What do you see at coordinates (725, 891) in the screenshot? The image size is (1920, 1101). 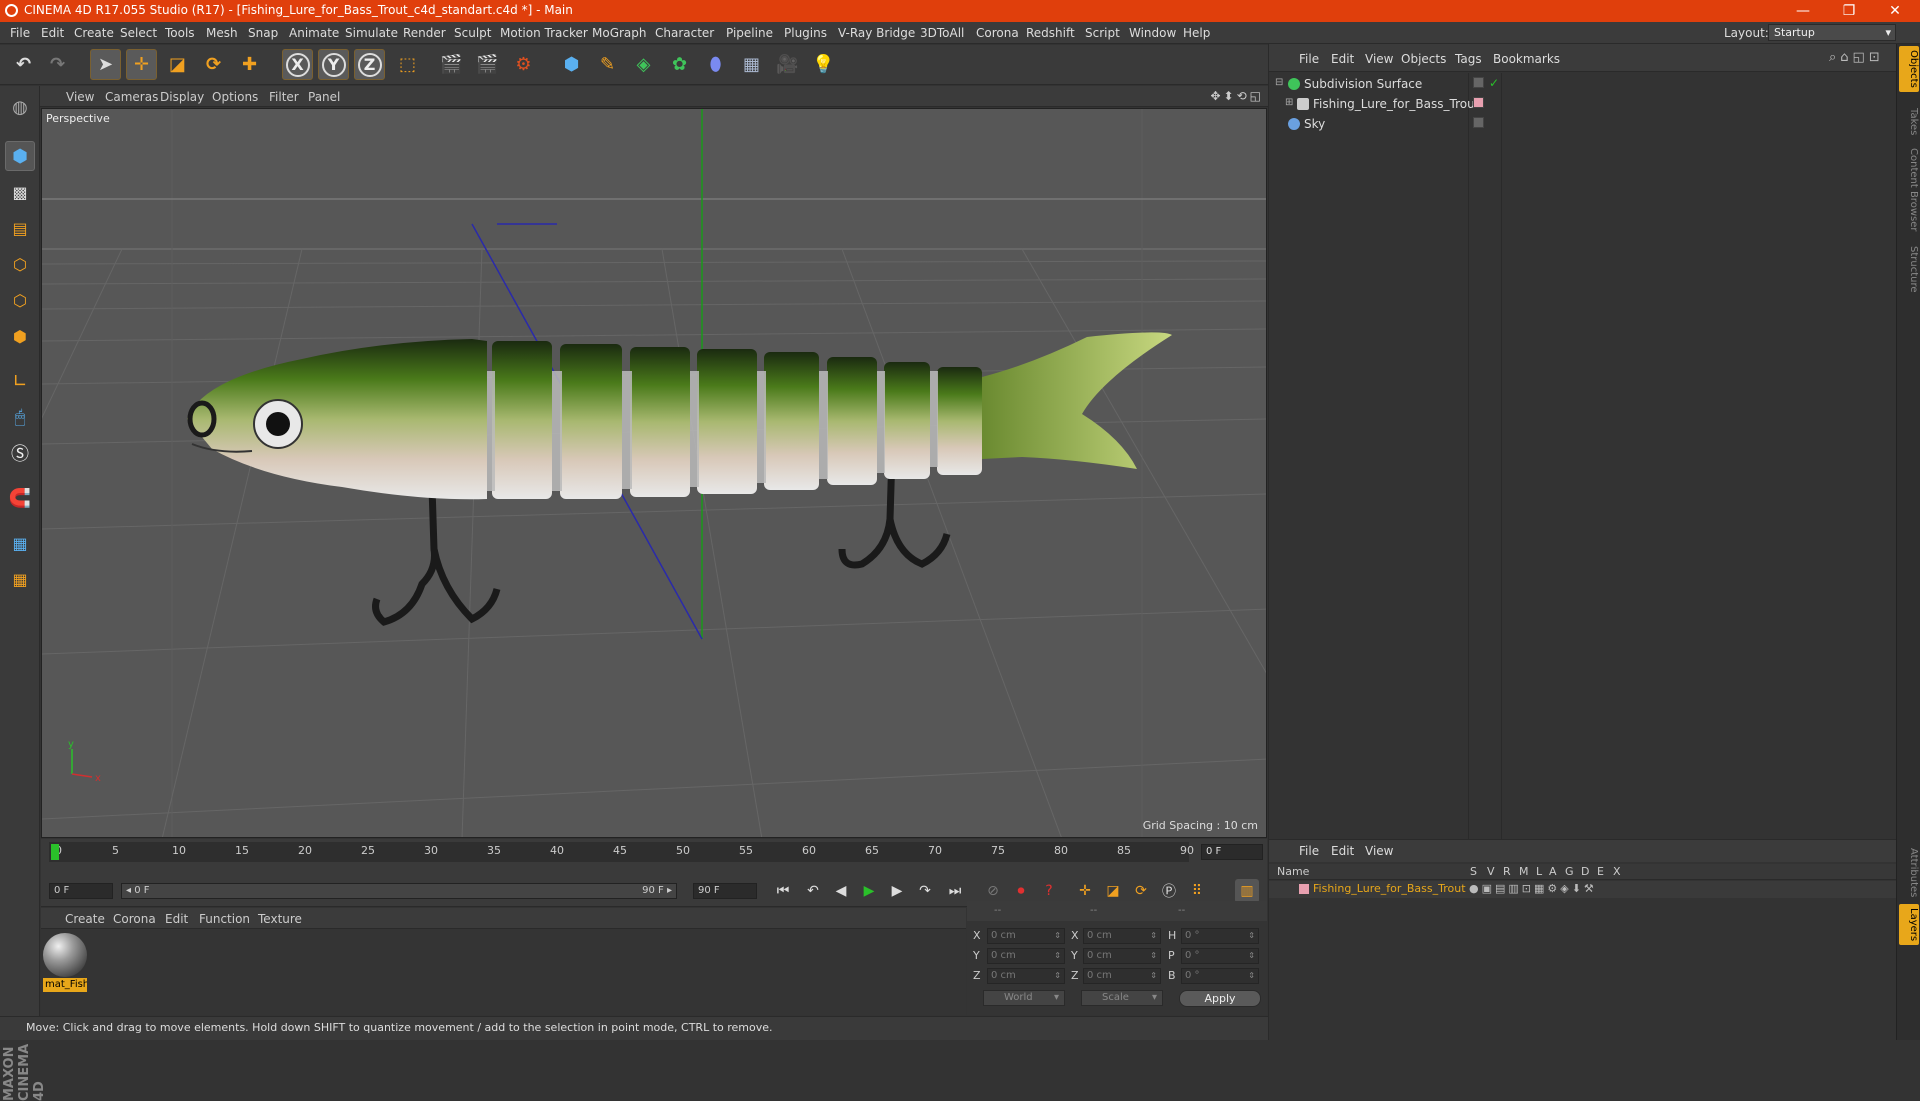 I see `end-frame-field: 90 F` at bounding box center [725, 891].